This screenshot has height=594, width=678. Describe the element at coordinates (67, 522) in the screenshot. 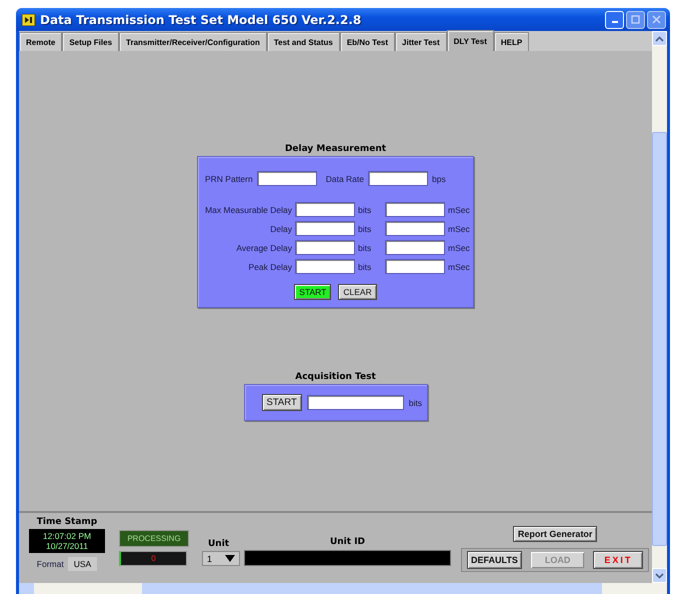

I see `time-stamp-label: Time Stamp` at that location.